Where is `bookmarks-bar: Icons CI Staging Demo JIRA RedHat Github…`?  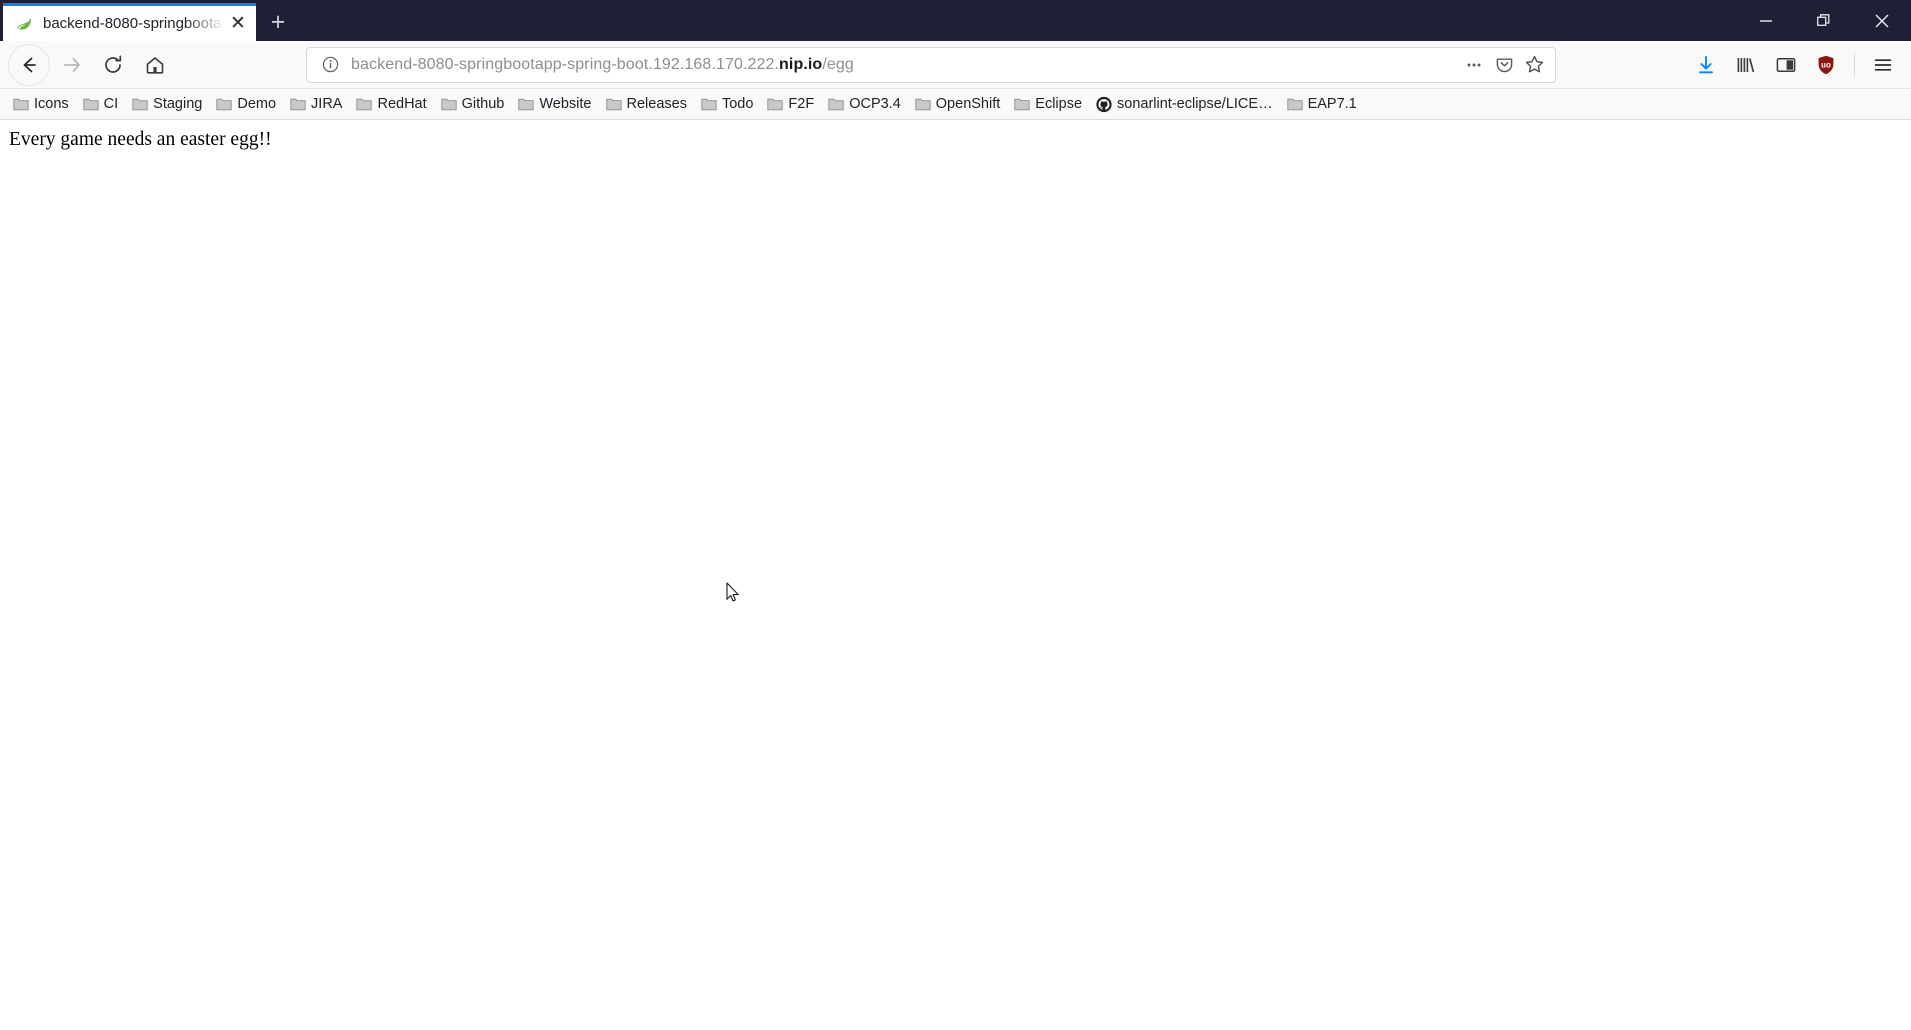 bookmarks-bar: Icons CI Staging Demo JIRA RedHat Github… is located at coordinates (955, 104).